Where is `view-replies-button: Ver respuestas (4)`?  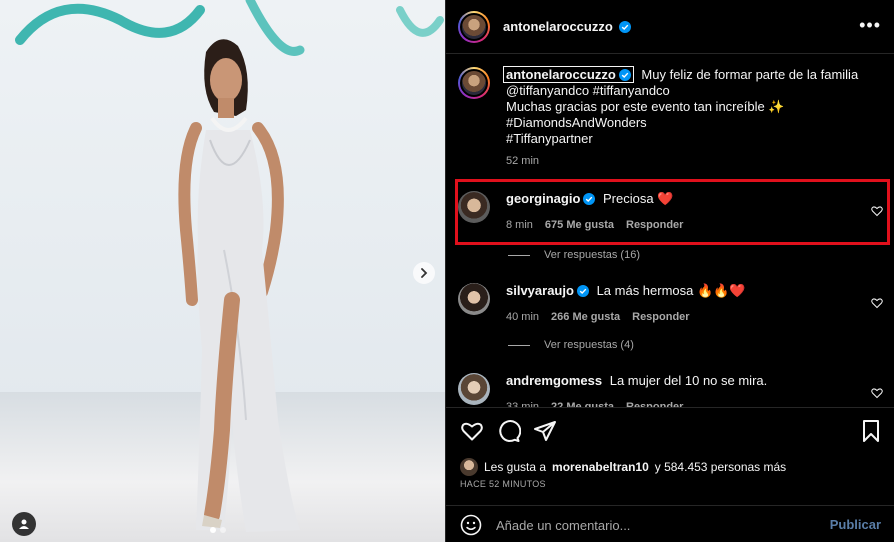
view-replies-button: Ver respuestas (4) is located at coordinates (571, 345).